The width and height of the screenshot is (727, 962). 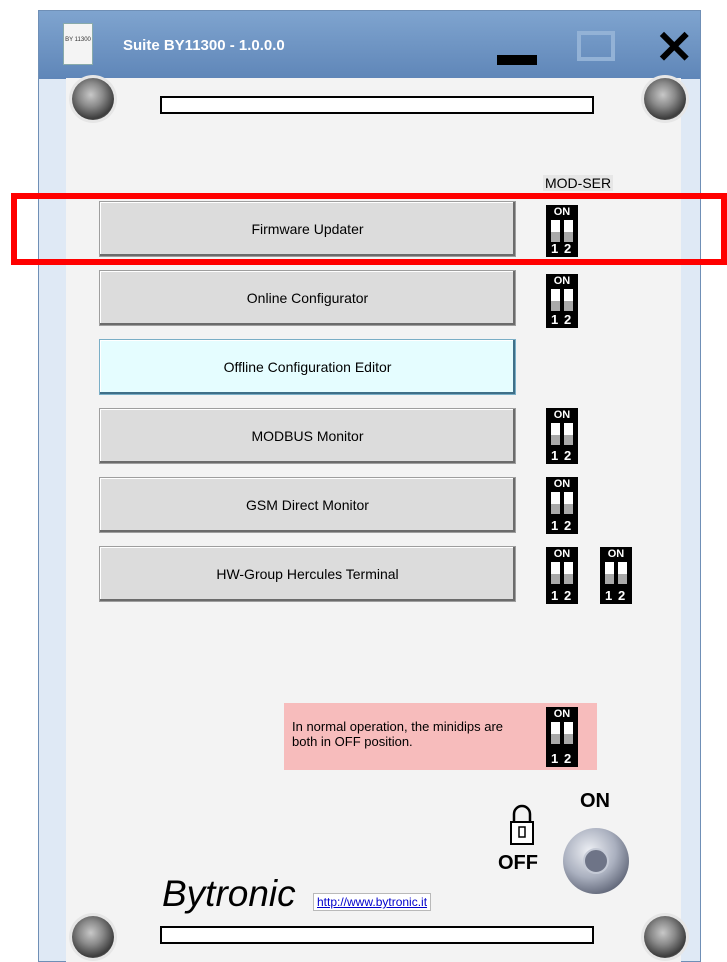 I want to click on key-icon, so click(x=596, y=861).